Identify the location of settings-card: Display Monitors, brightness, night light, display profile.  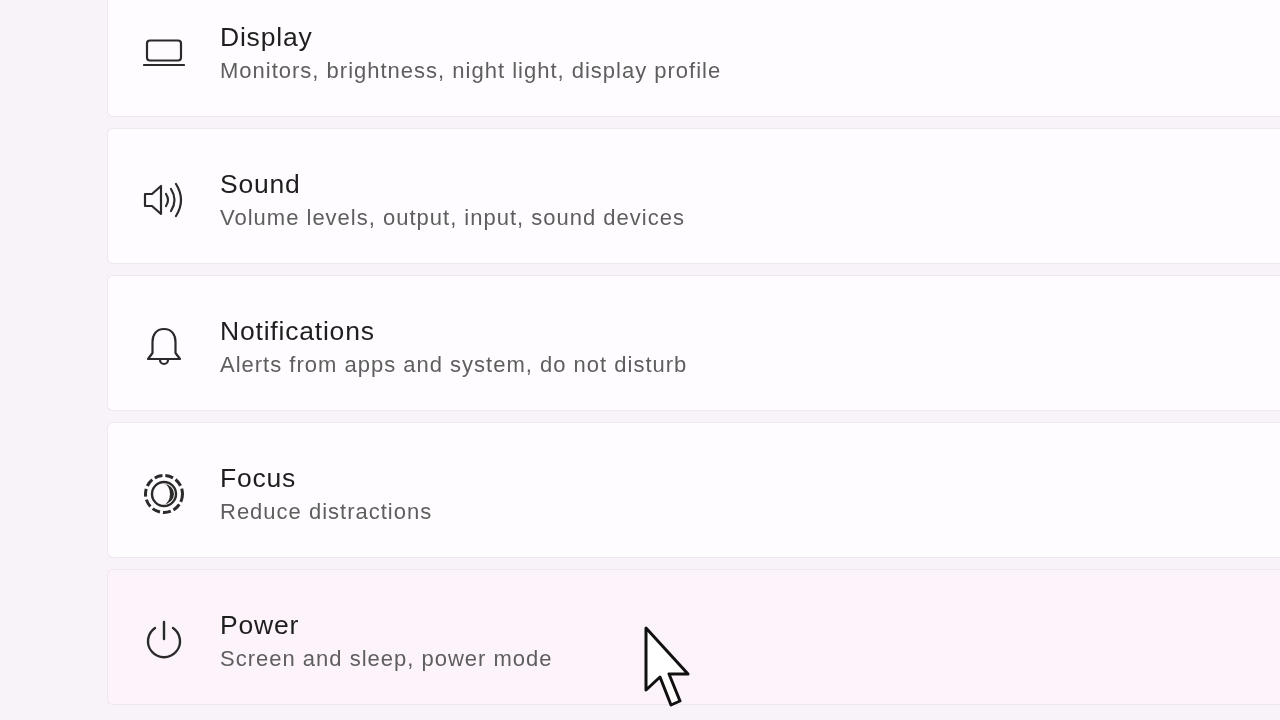
(693, 58).